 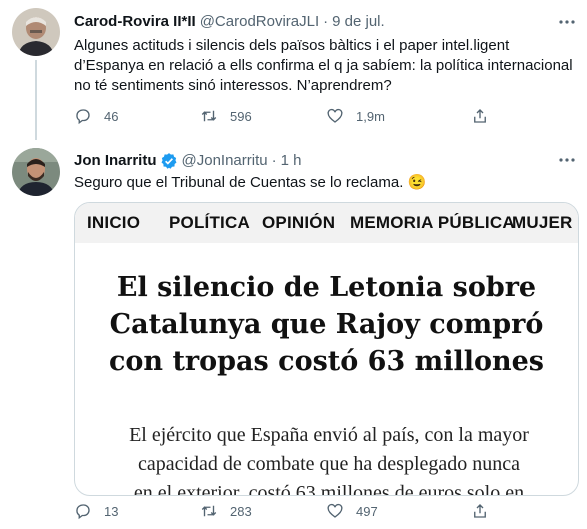 I want to click on like-count: 497, so click(x=367, y=511).